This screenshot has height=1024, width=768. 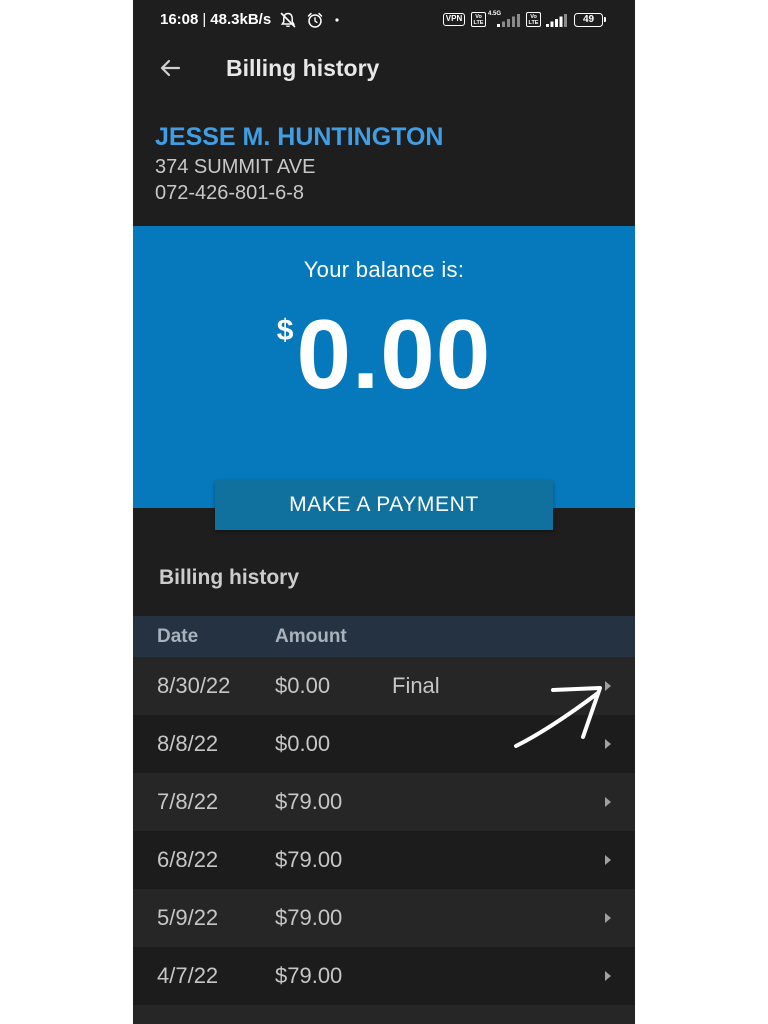 I want to click on row-date: 5/9/22, so click(x=188, y=917).